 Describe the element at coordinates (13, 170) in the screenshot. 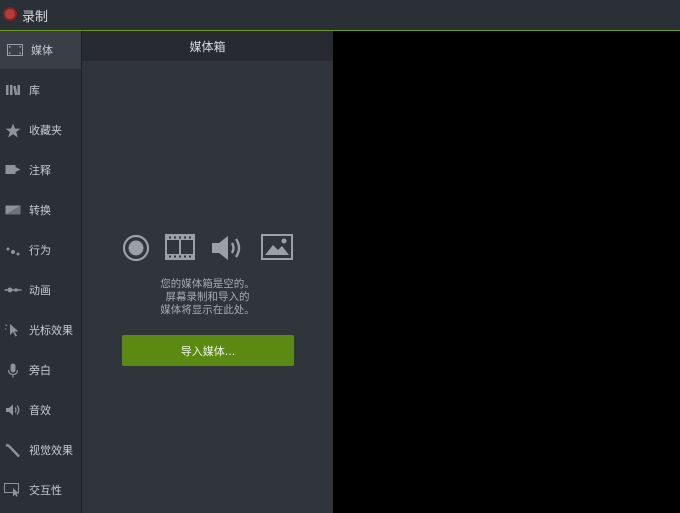

I see `annotation-icon` at that location.